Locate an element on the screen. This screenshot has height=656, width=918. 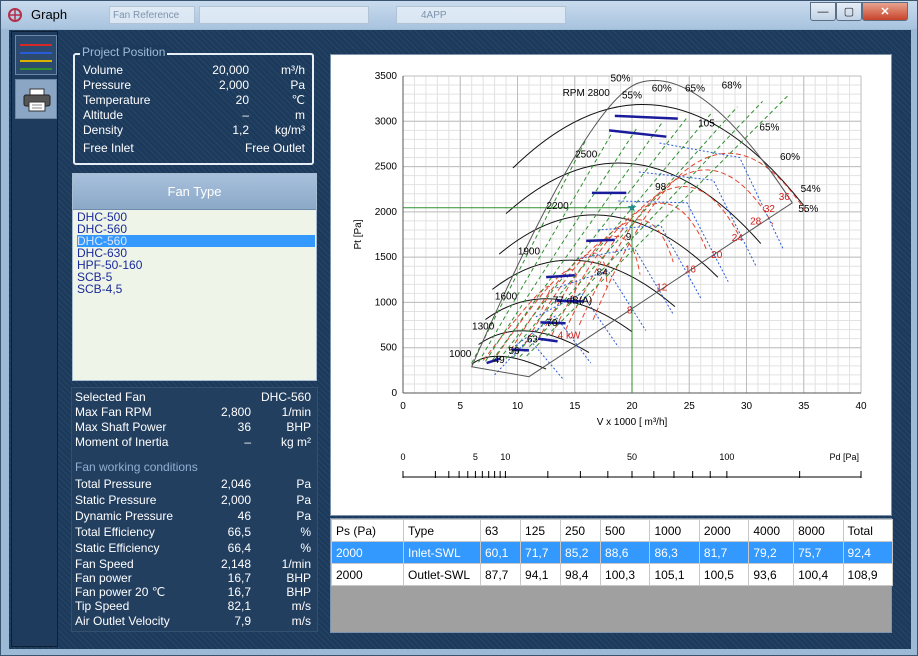
sound-level-label: 56 is located at coordinates (515, 351).